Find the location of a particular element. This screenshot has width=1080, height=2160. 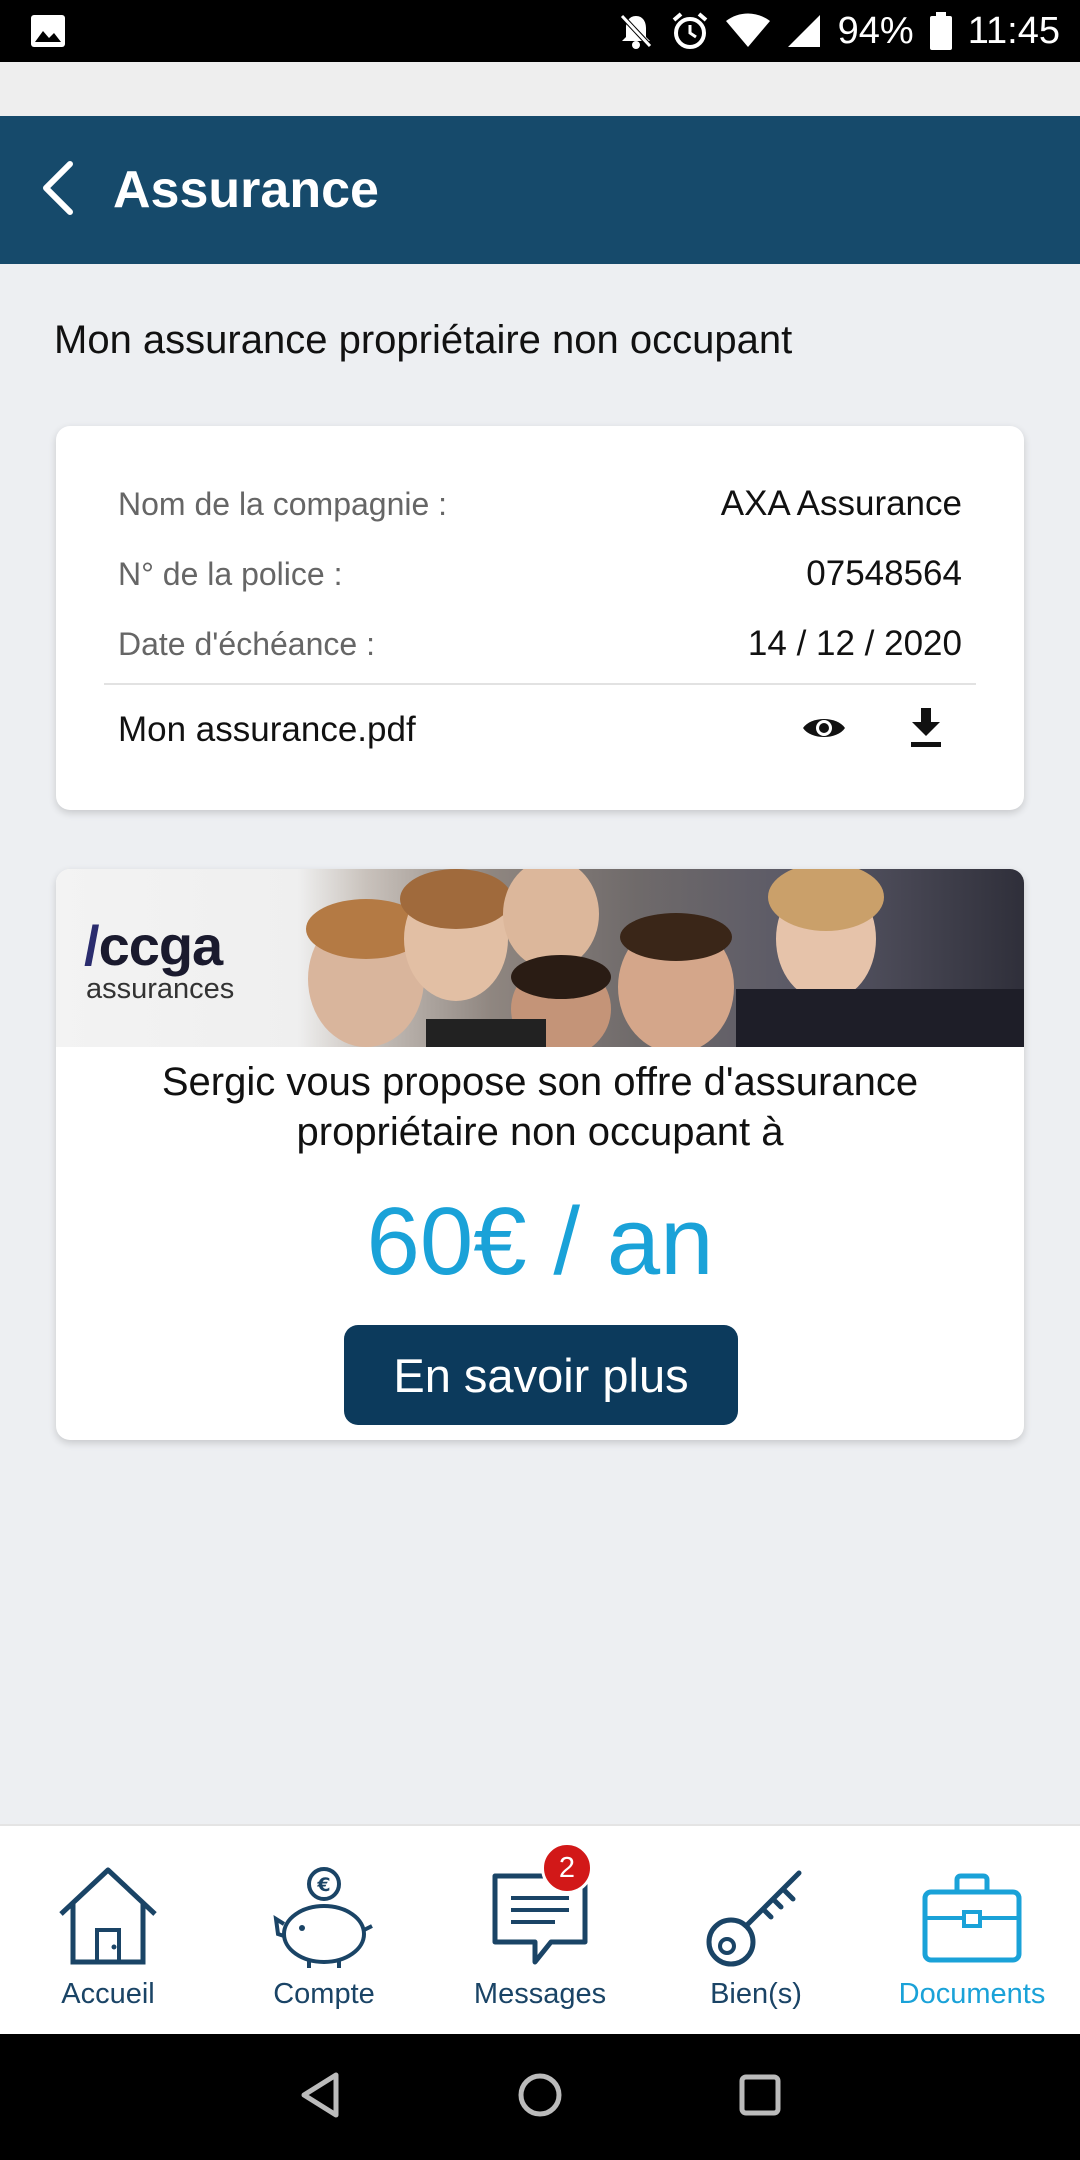

offer-banner: /ccga assurances is located at coordinates (540, 958).